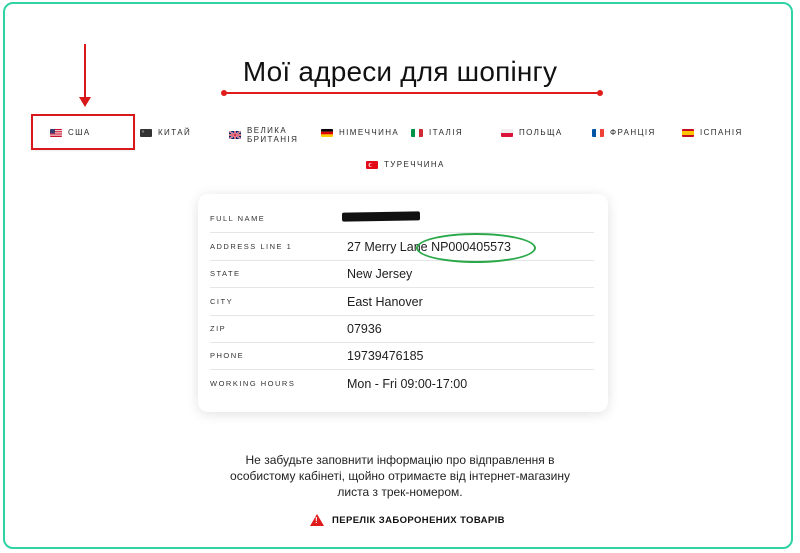 This screenshot has width=800, height=553. What do you see at coordinates (598, 132) in the screenshot?
I see `france-flag-icon` at bounding box center [598, 132].